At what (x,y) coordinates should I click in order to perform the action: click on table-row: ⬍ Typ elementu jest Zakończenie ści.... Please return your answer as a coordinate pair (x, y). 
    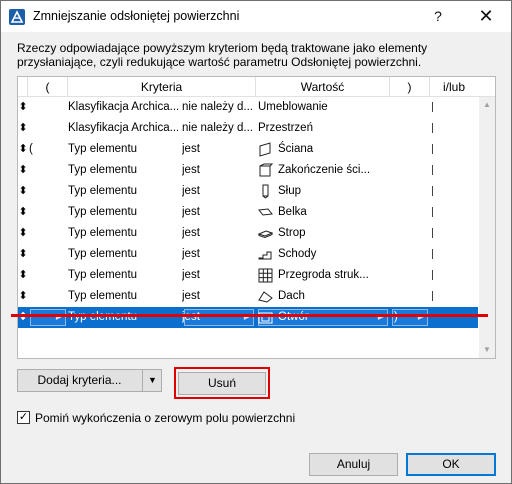
    Looking at the image, I should click on (248, 170).